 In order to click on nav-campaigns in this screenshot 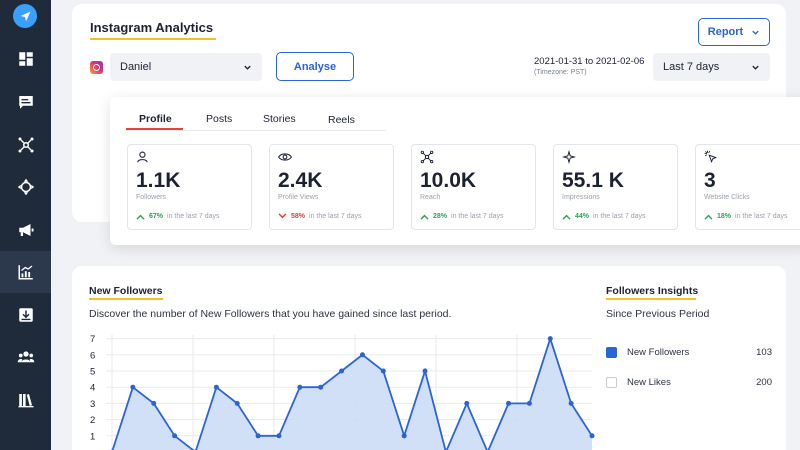, I will do `click(25, 230)`.